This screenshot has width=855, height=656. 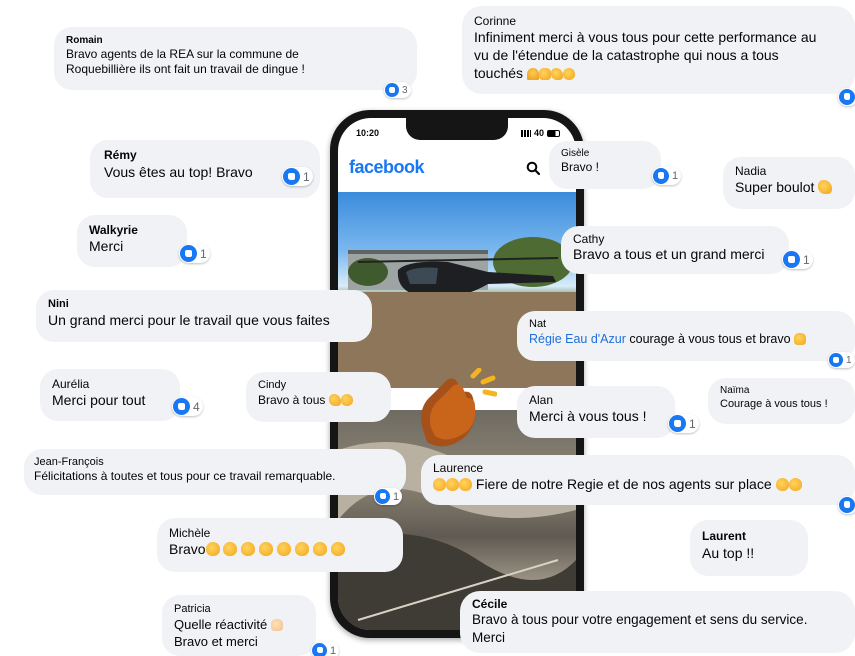 I want to click on comment-text: Super boulot, so click(x=775, y=187).